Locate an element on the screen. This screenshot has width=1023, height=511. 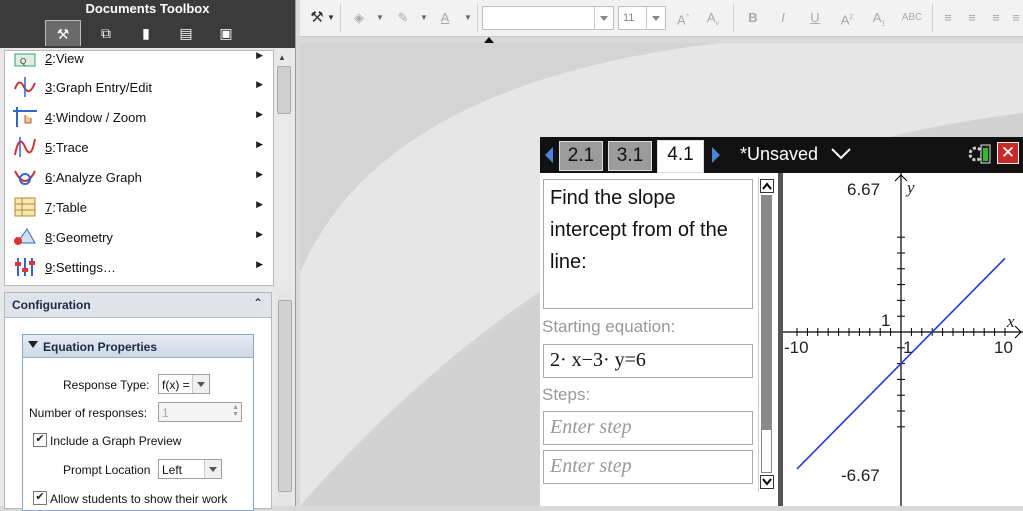
settings-battery-icon is located at coordinates (980, 154).